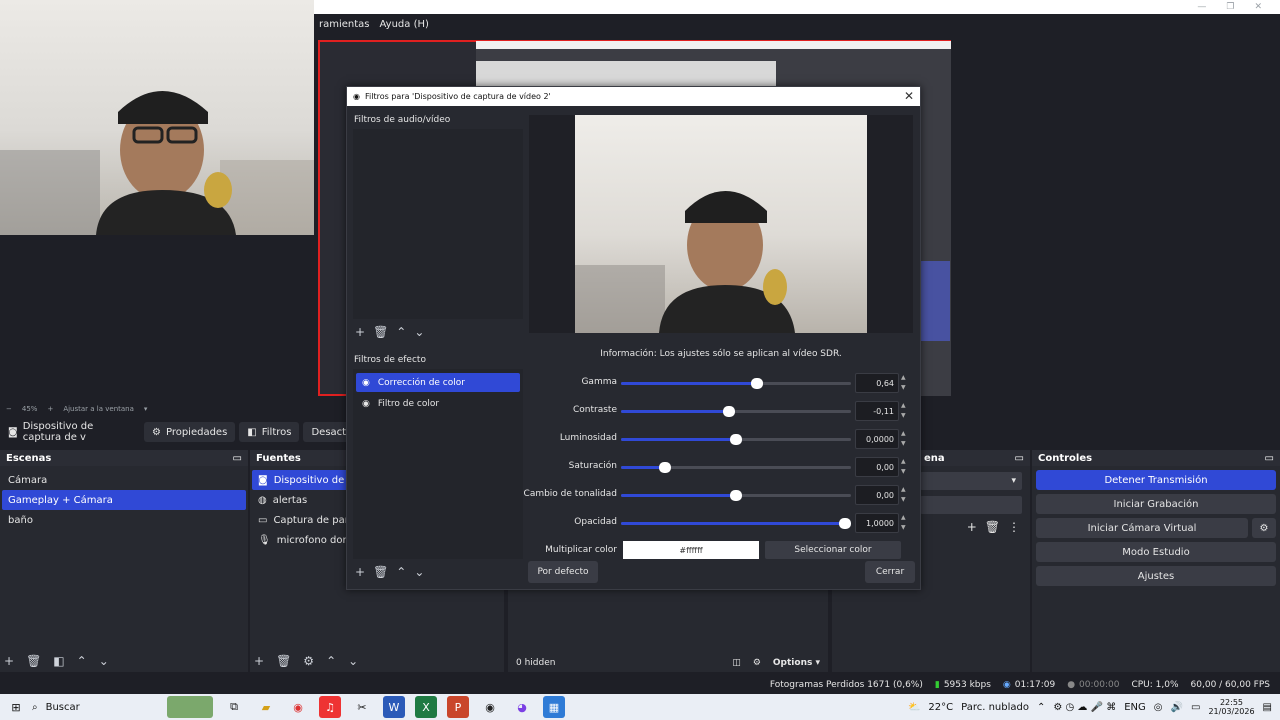  What do you see at coordinates (1201, 7) in the screenshot?
I see `minimize-icon: —` at bounding box center [1201, 7].